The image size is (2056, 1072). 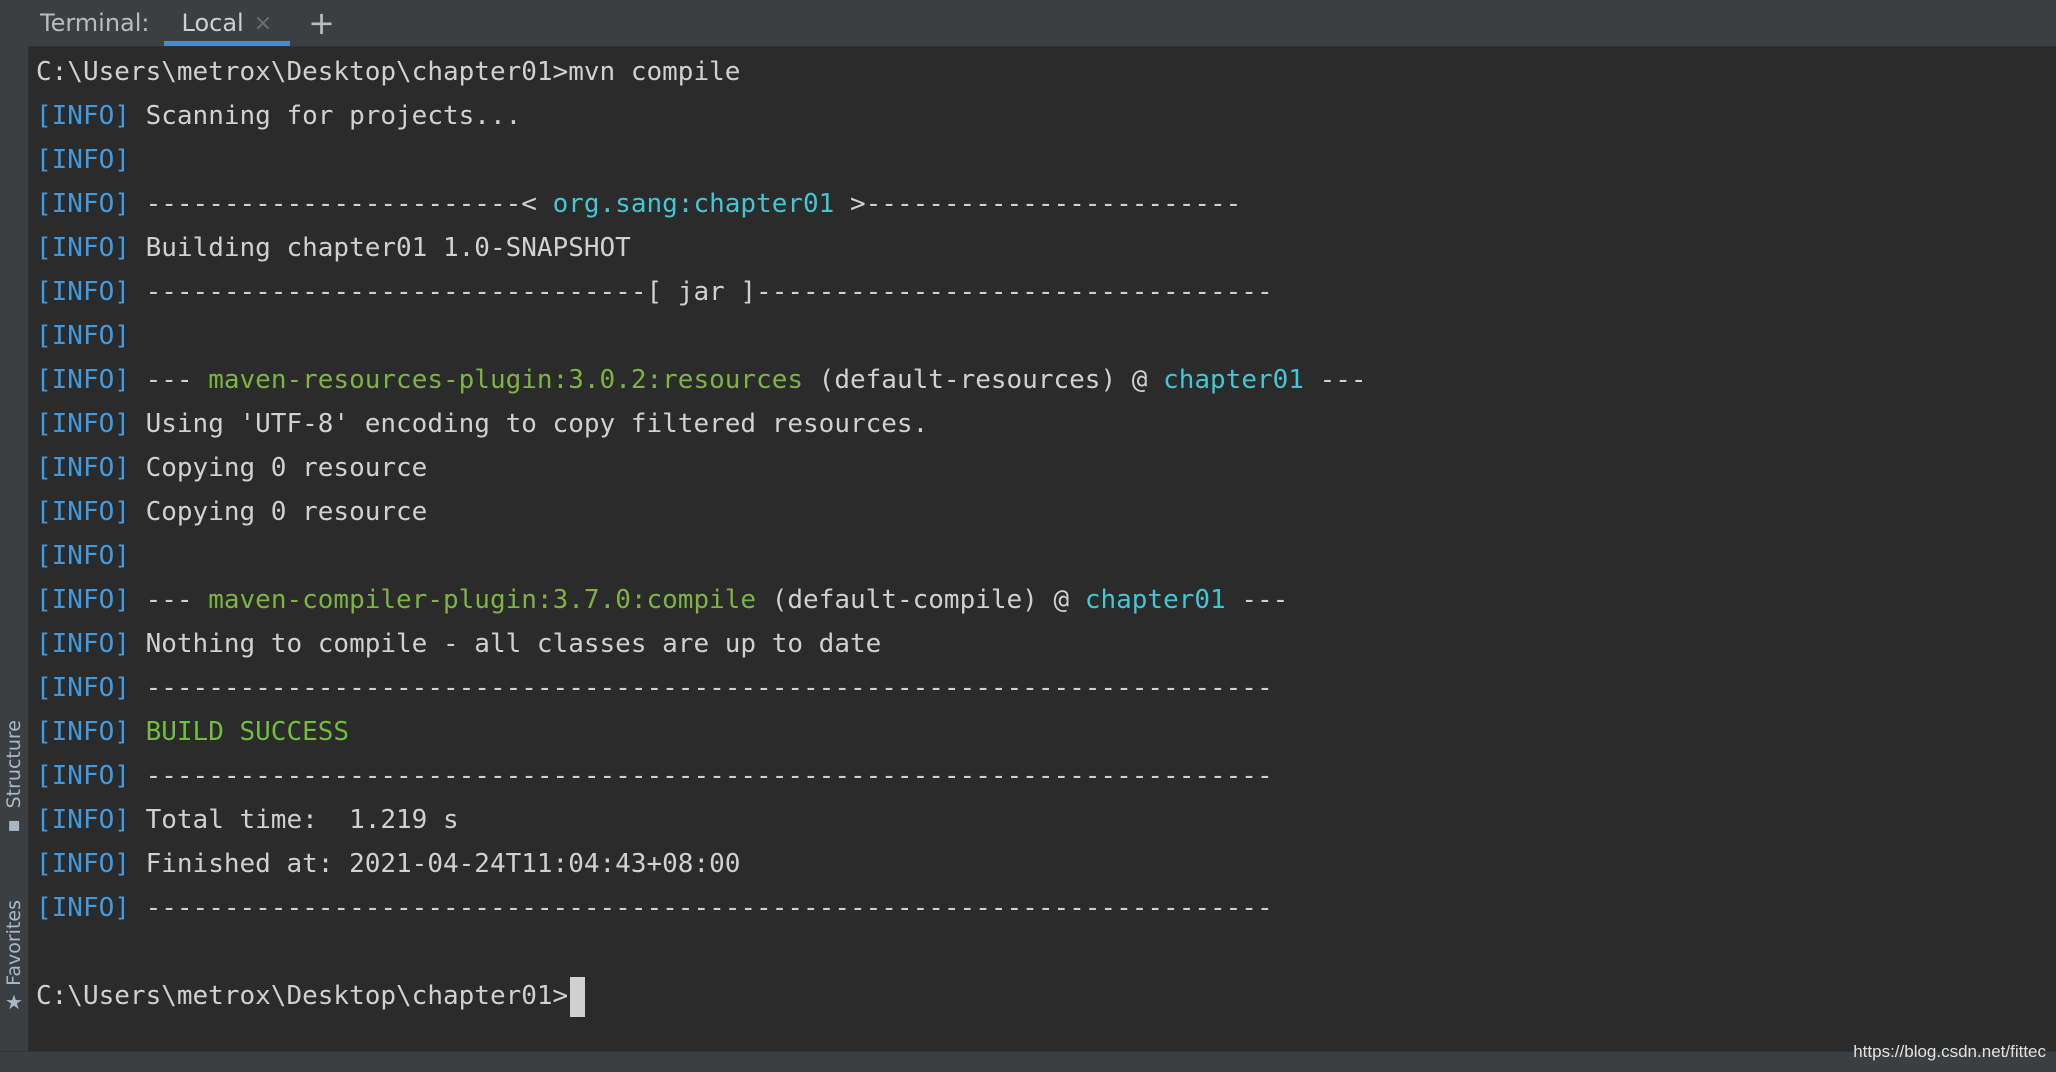 I want to click on favorites-tool-tab: Favorites ★, so click(x=14, y=956).